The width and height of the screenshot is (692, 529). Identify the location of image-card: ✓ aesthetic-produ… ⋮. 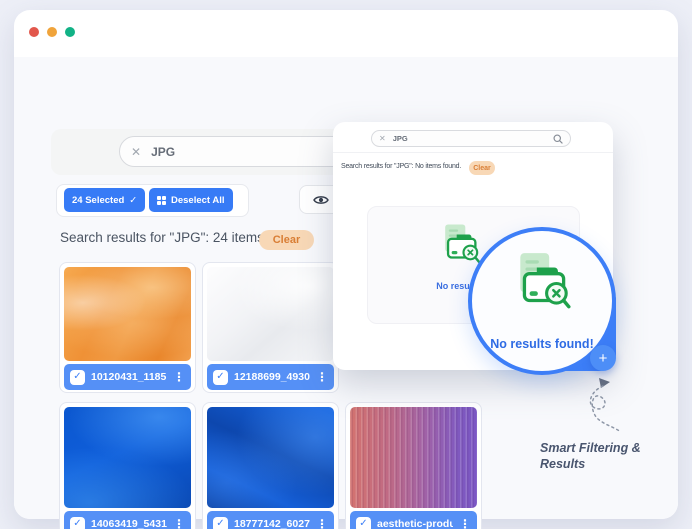
(413, 465).